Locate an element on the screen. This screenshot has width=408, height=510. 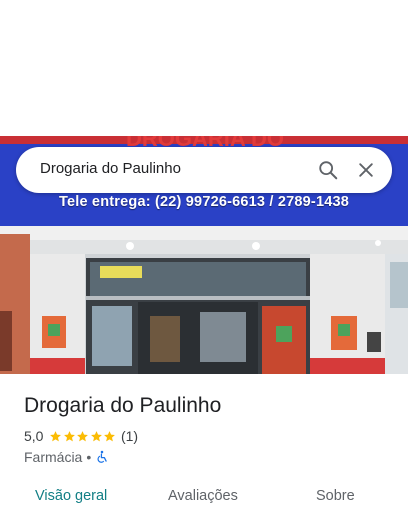
tab-about: Sobre is located at coordinates (335, 496).